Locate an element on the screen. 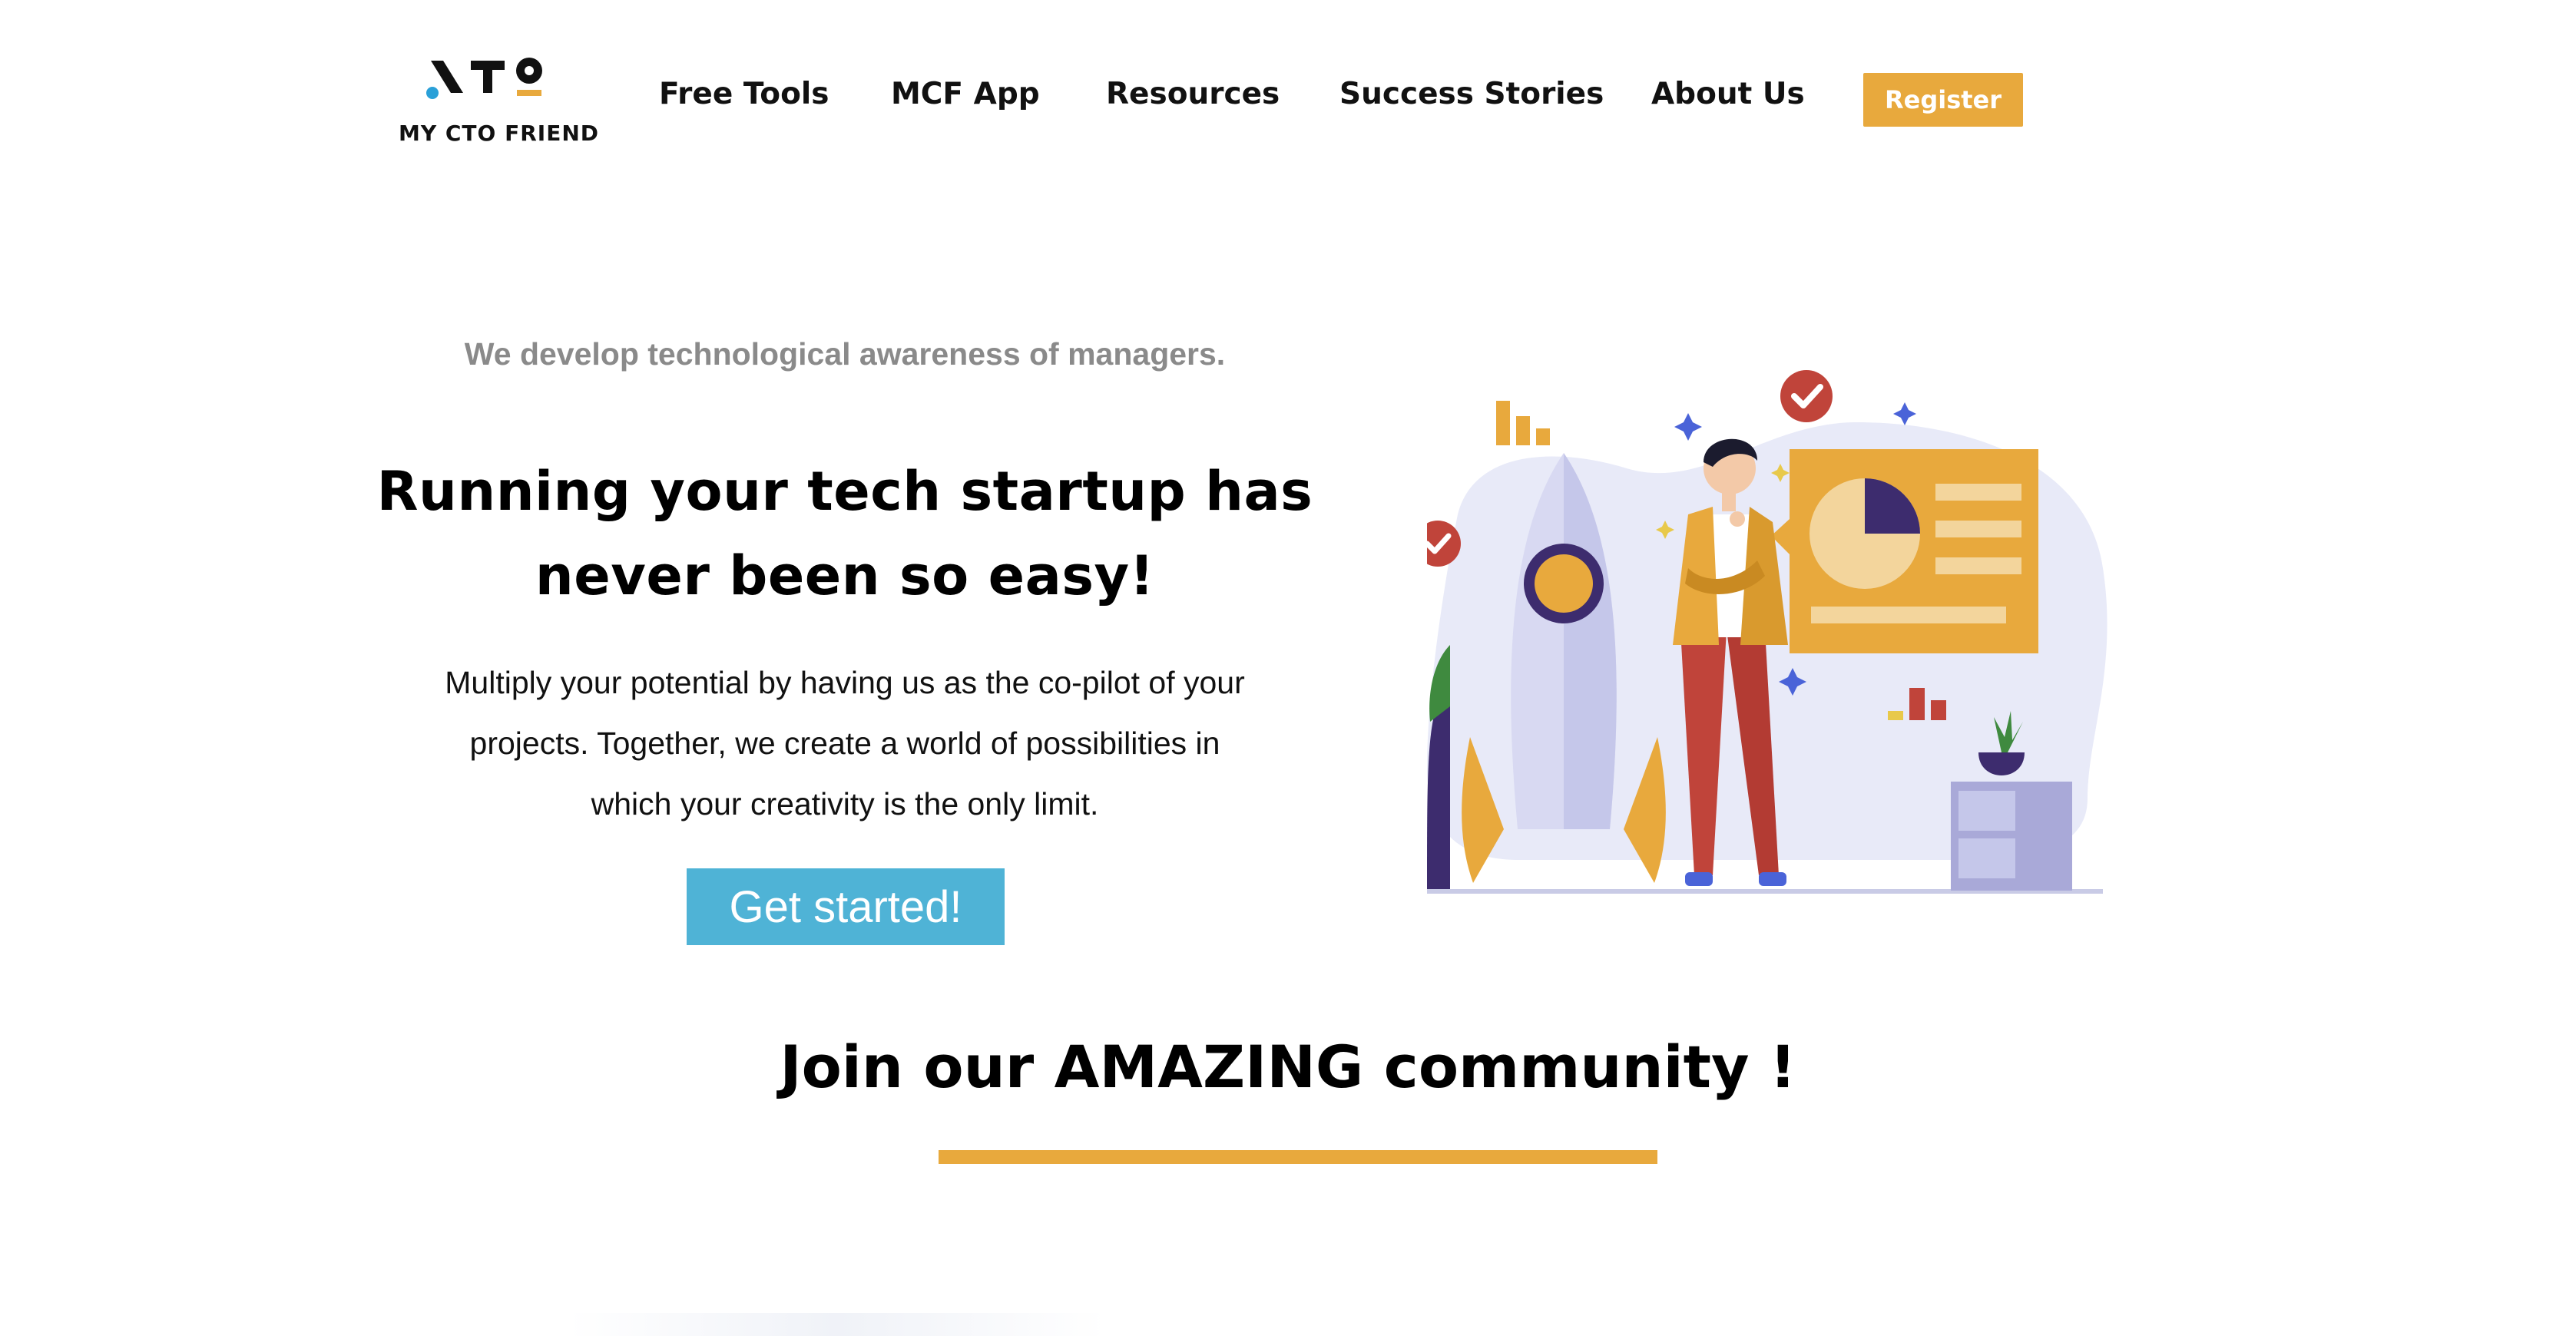  cabinet-illustration is located at coordinates (2011, 836).